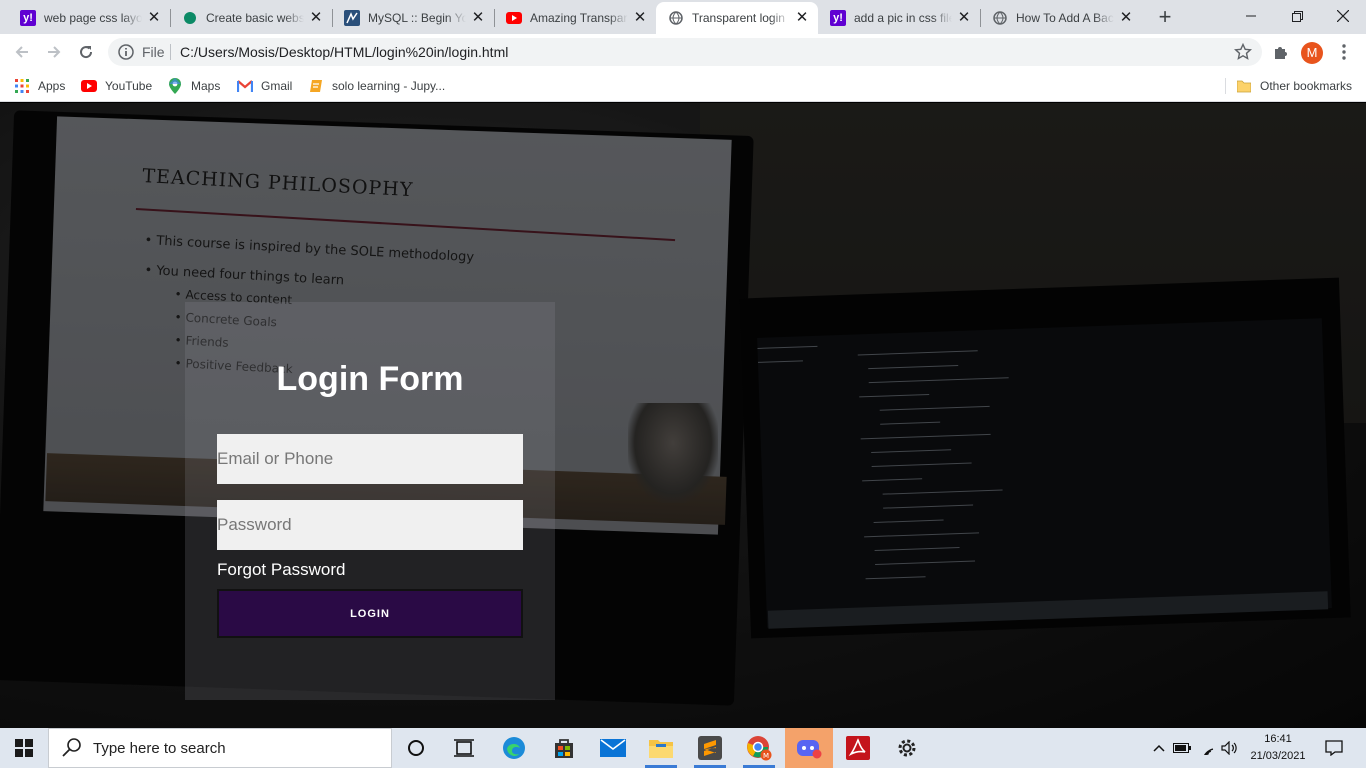 The image size is (1366, 768). I want to click on extensions-button, so click(1280, 52).